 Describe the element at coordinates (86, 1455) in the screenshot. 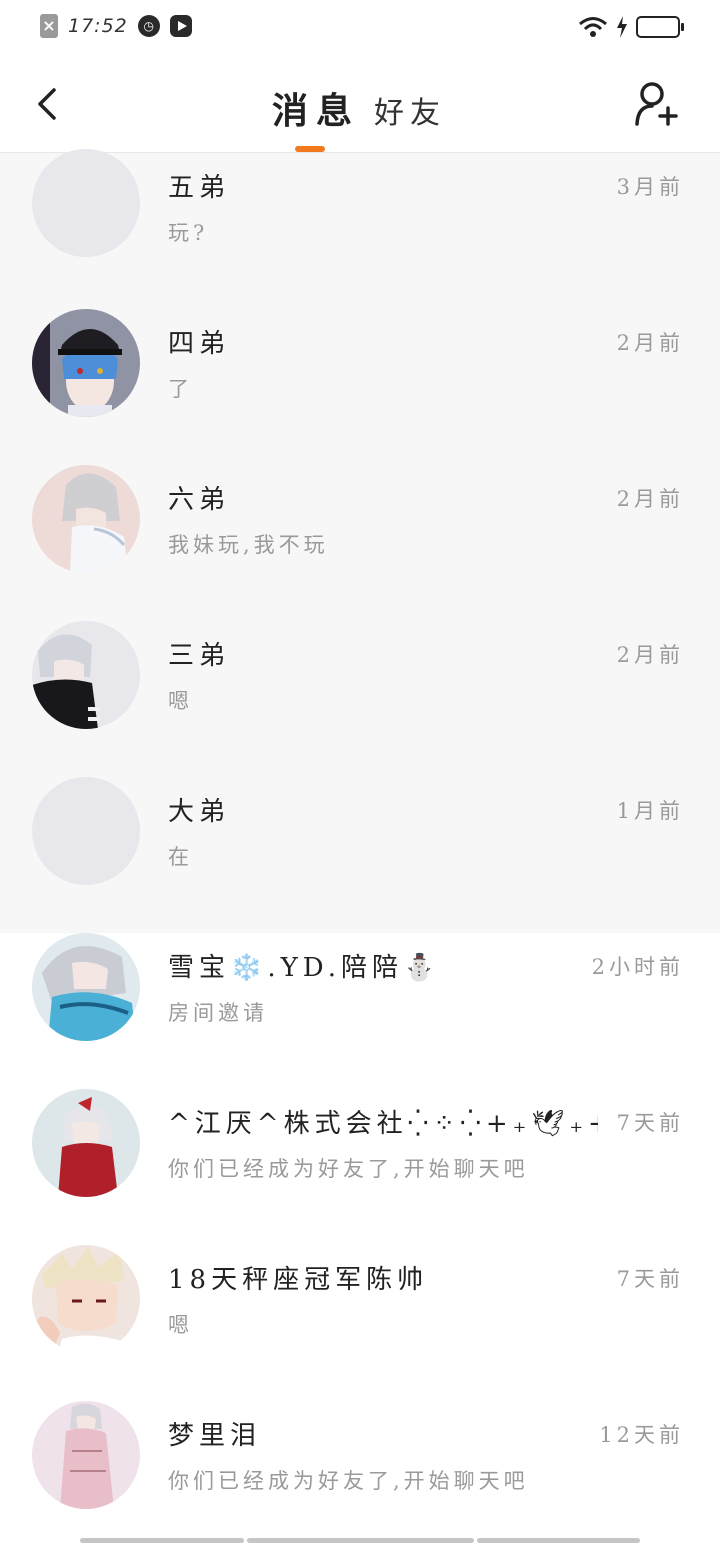

I see `pink-dress-avatar` at that location.